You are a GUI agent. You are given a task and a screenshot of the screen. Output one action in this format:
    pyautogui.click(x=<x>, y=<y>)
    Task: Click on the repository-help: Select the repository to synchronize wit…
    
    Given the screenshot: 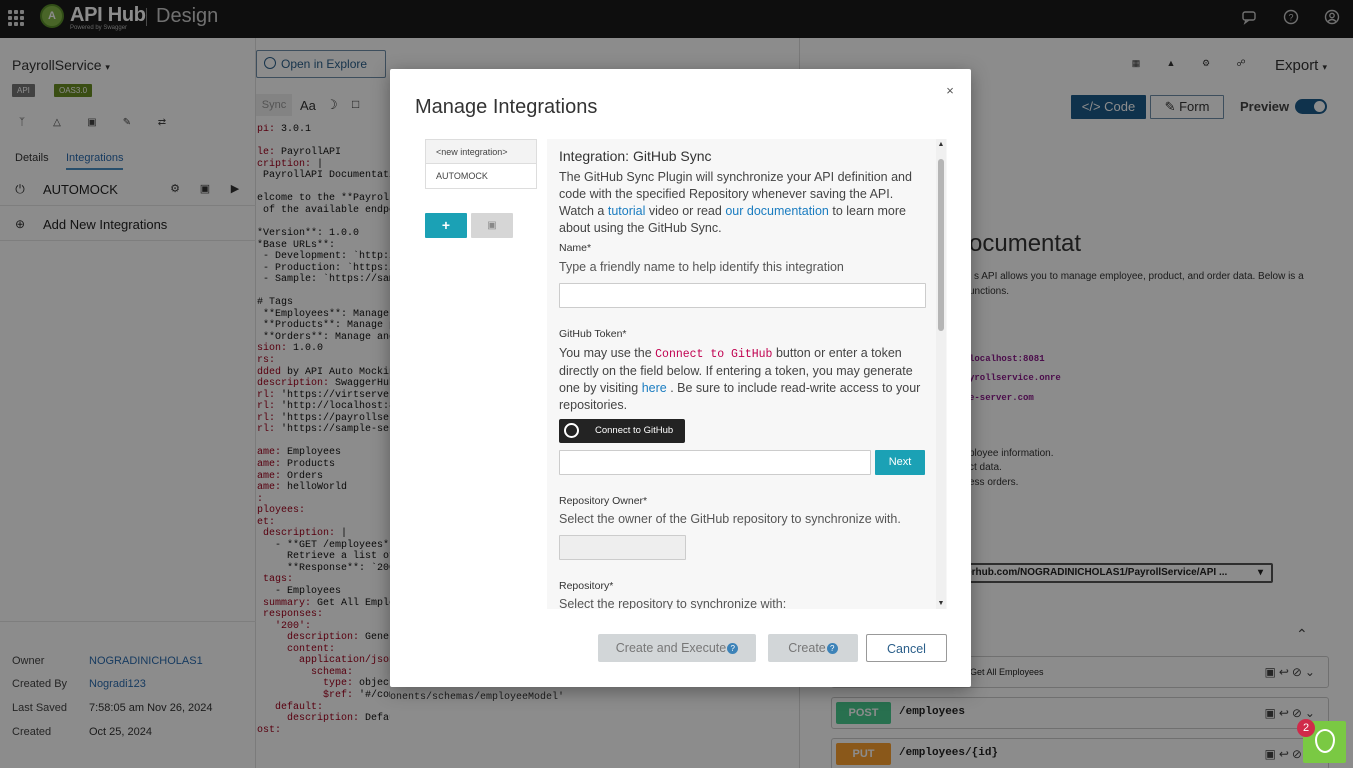 What is the action you would take?
    pyautogui.click(x=673, y=603)
    